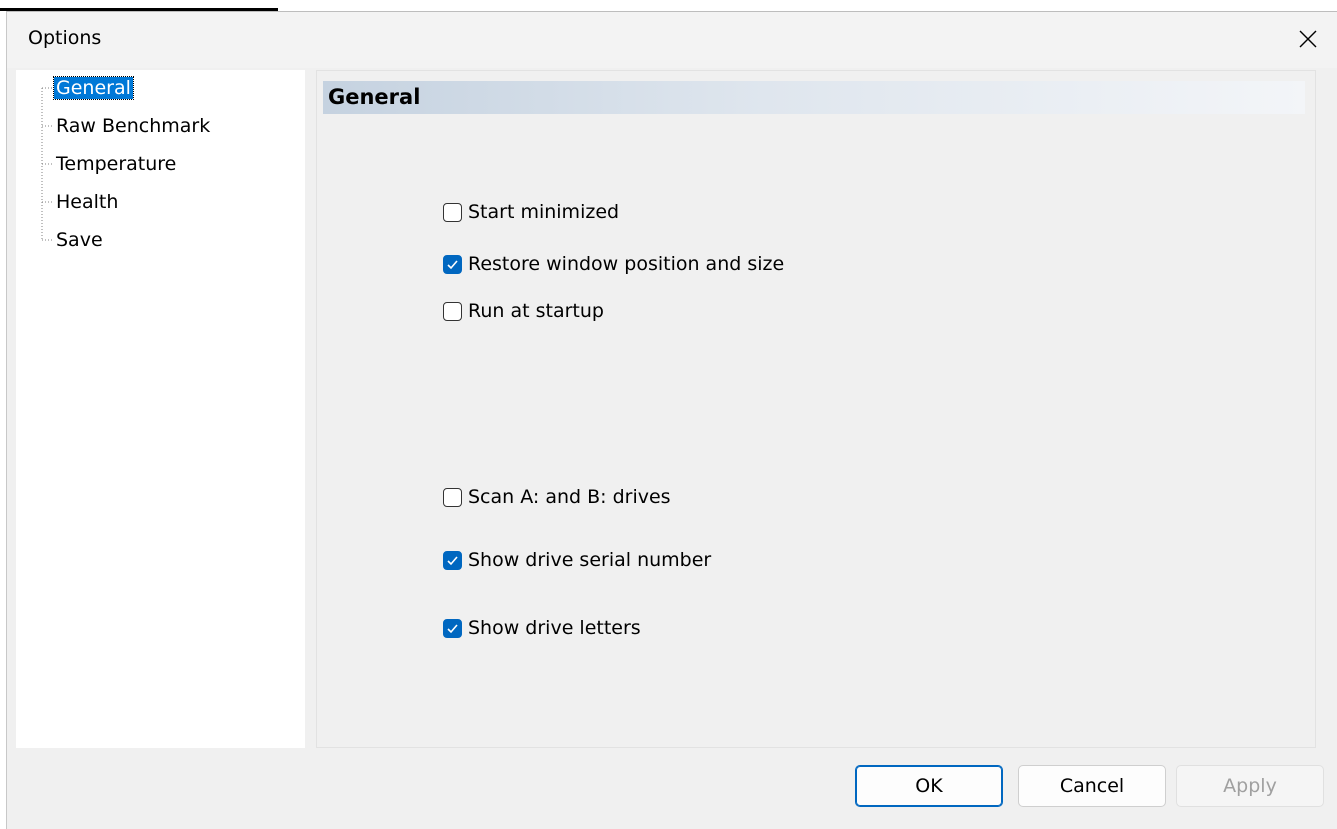  I want to click on tree-item-temperature: Temperature, so click(116, 164).